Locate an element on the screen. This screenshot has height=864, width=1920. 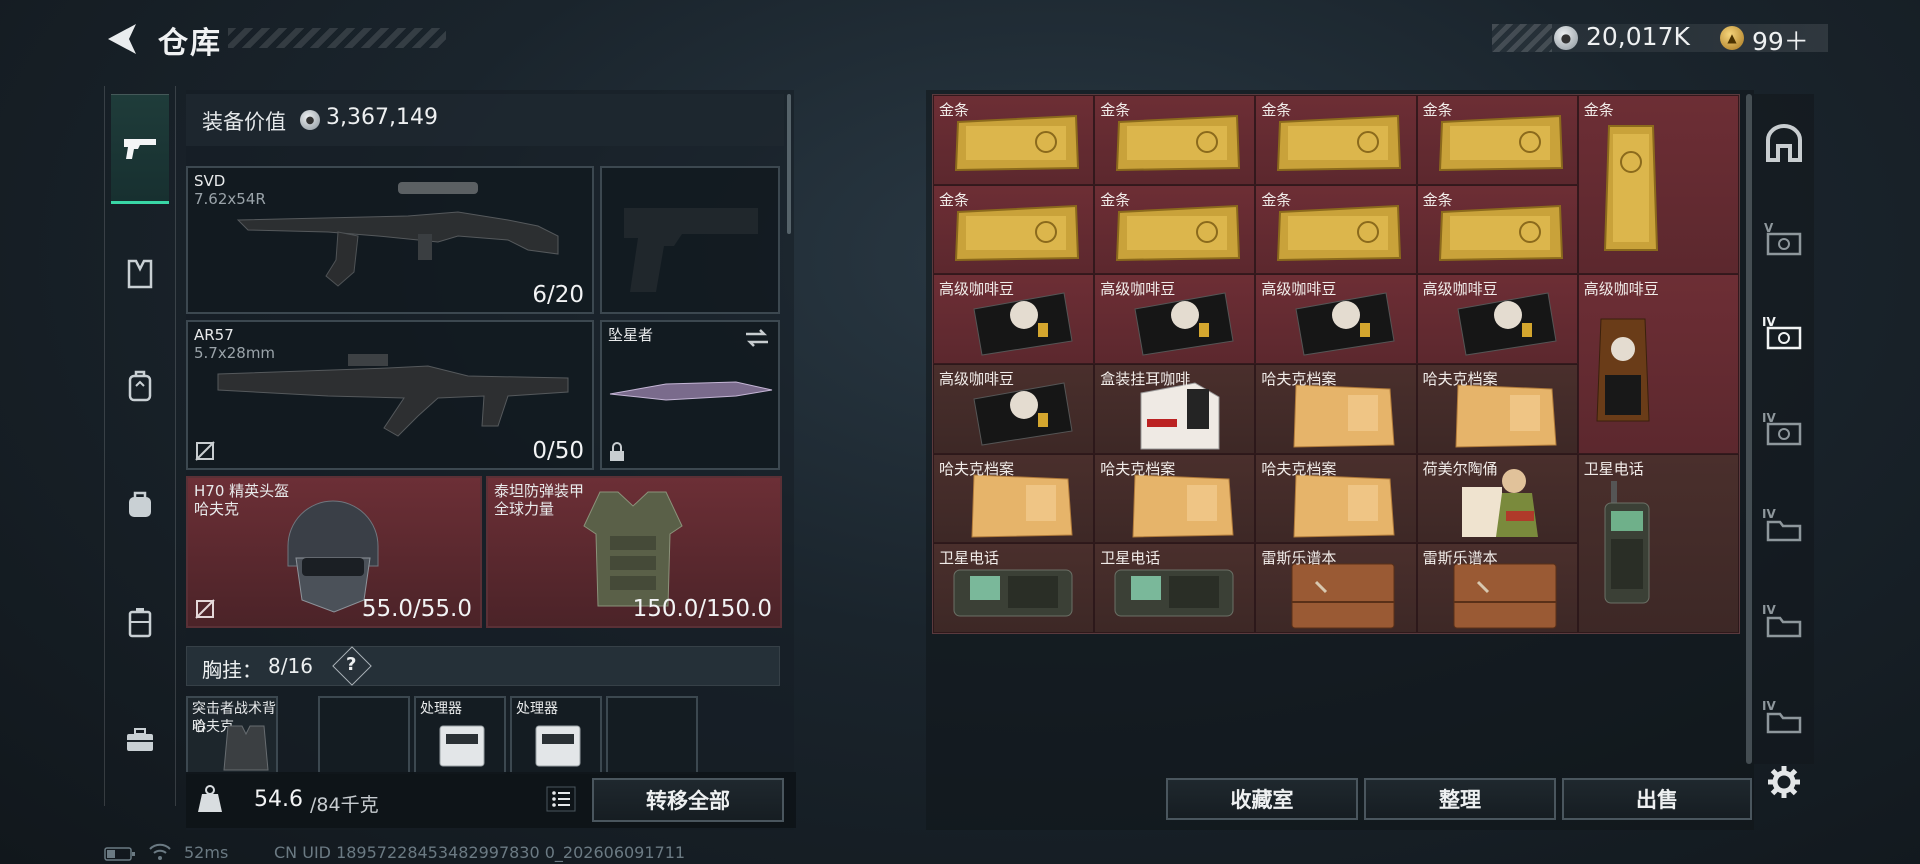
item-name: 荷美尔陶俑 is located at coordinates (1460, 468).